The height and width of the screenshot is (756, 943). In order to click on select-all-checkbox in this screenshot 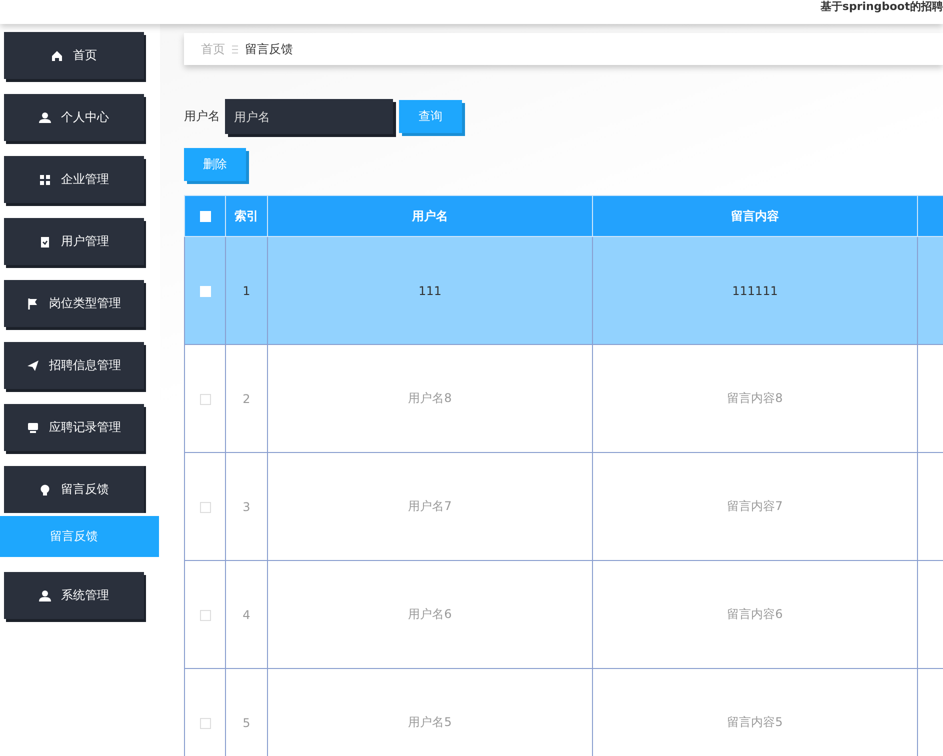, I will do `click(205, 216)`.